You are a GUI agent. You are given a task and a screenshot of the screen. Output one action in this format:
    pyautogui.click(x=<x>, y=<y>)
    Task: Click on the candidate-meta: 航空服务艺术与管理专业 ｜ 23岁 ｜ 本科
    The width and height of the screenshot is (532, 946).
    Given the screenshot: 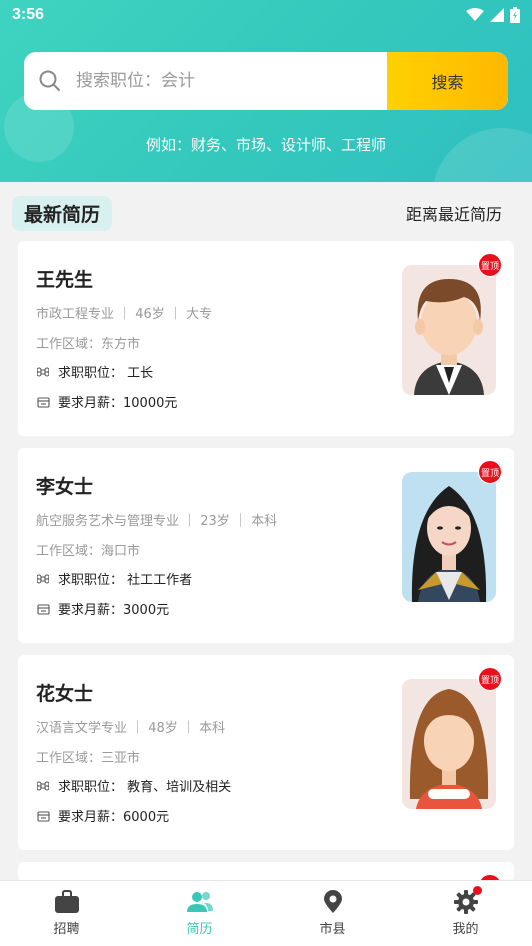 What is the action you would take?
    pyautogui.click(x=157, y=521)
    